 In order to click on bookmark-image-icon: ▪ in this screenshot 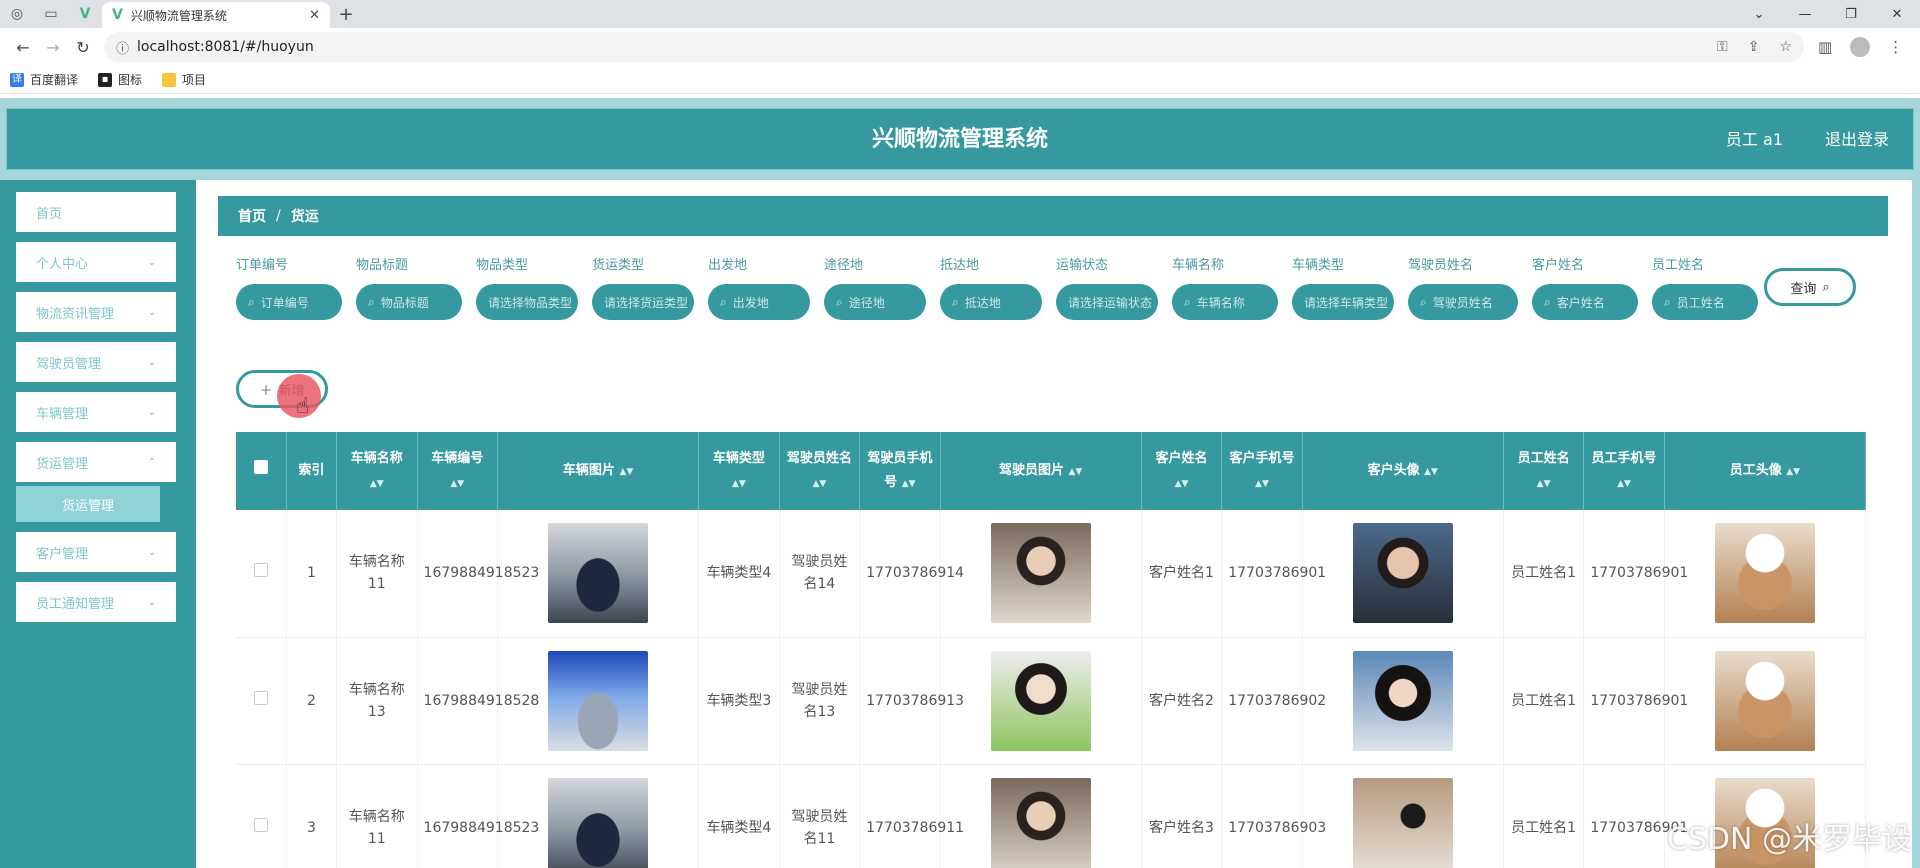, I will do `click(105, 79)`.